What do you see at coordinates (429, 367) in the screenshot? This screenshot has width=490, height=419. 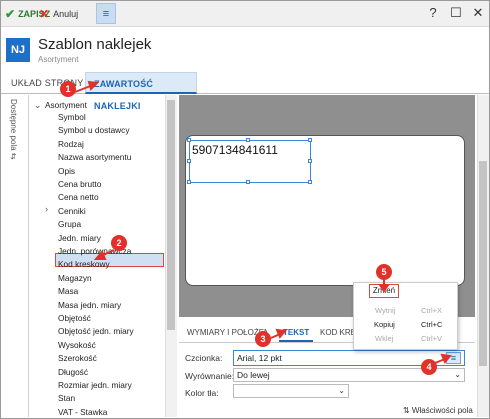 I see `callout-badge-4: 4` at bounding box center [429, 367].